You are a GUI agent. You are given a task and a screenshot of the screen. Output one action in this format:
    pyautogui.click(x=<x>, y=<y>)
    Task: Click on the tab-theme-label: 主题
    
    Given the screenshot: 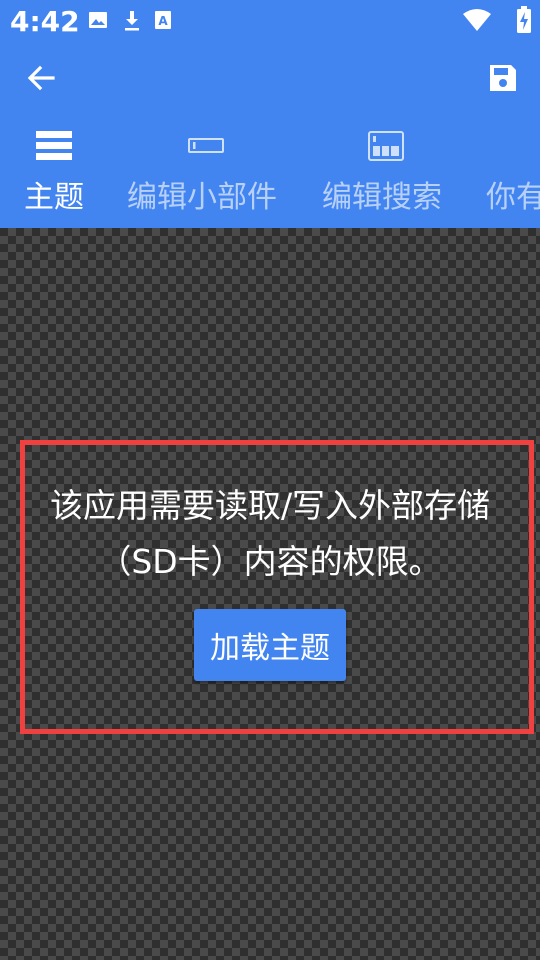 What is the action you would take?
    pyautogui.click(x=54, y=197)
    